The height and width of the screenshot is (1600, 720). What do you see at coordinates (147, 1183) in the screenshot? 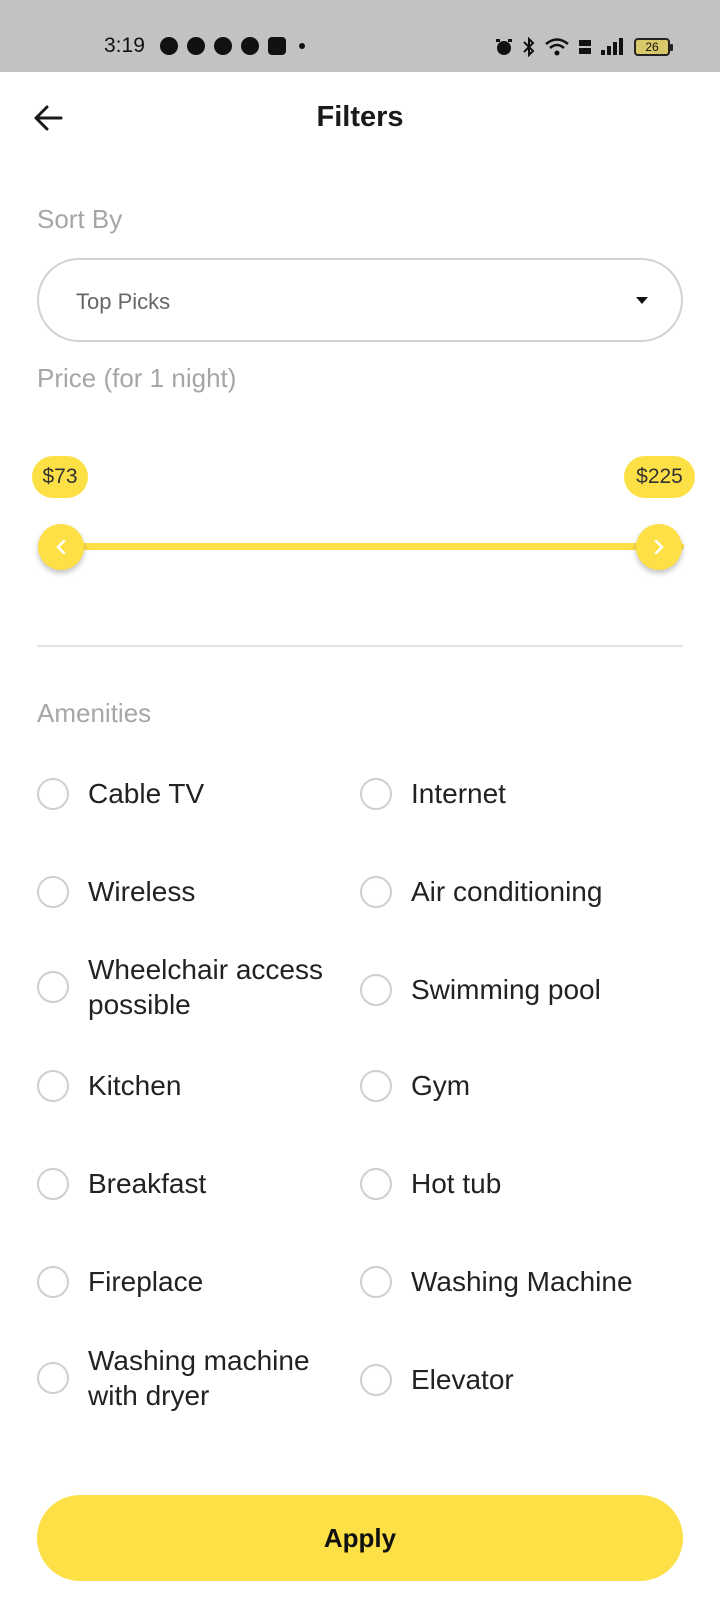
I see `amenity-label: Breakfast` at bounding box center [147, 1183].